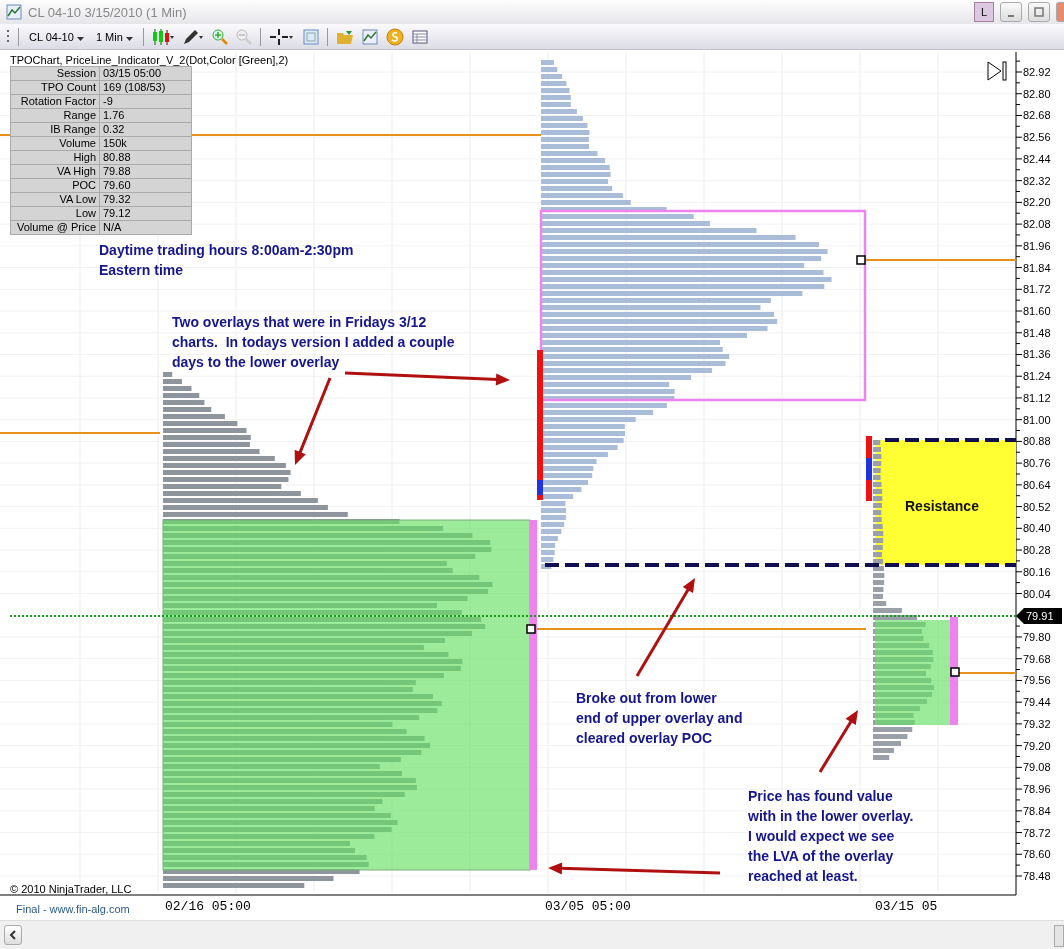 Image resolution: width=1064 pixels, height=949 pixels. What do you see at coordinates (55, 101) in the screenshot?
I see `stat-label: Rotation Factor` at bounding box center [55, 101].